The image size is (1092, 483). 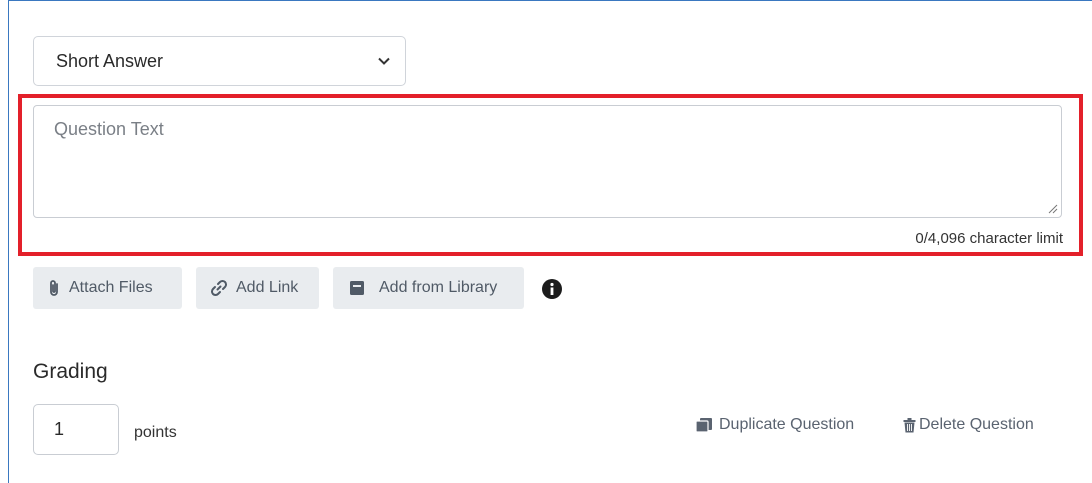 I want to click on delete-question-button: Delete Question, so click(x=968, y=425).